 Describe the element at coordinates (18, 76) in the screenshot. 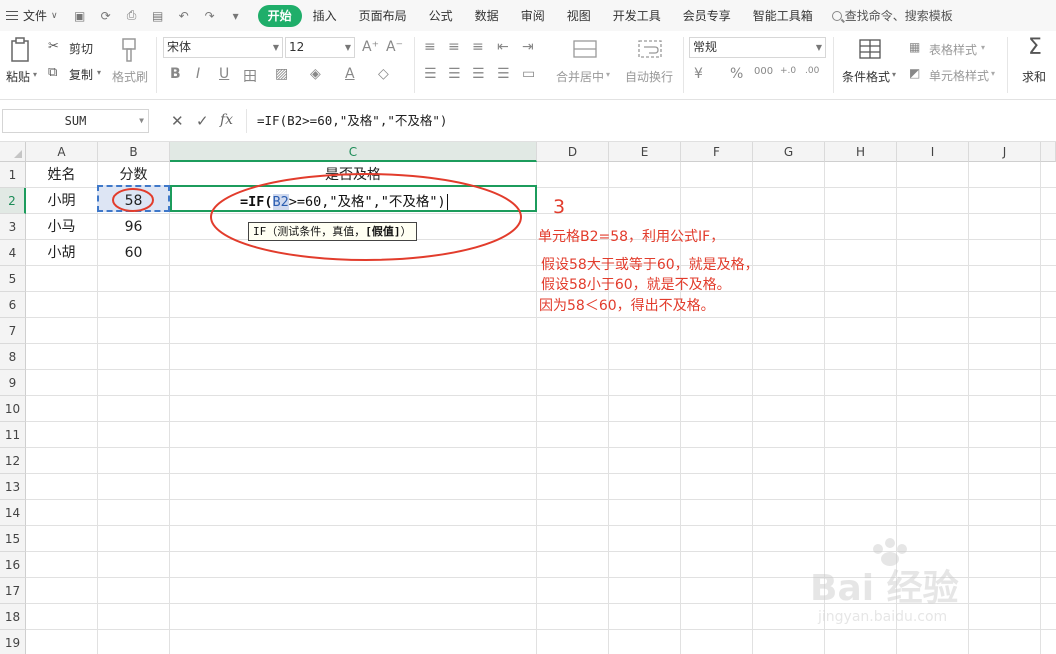

I see `paste-button: 粘贴` at that location.